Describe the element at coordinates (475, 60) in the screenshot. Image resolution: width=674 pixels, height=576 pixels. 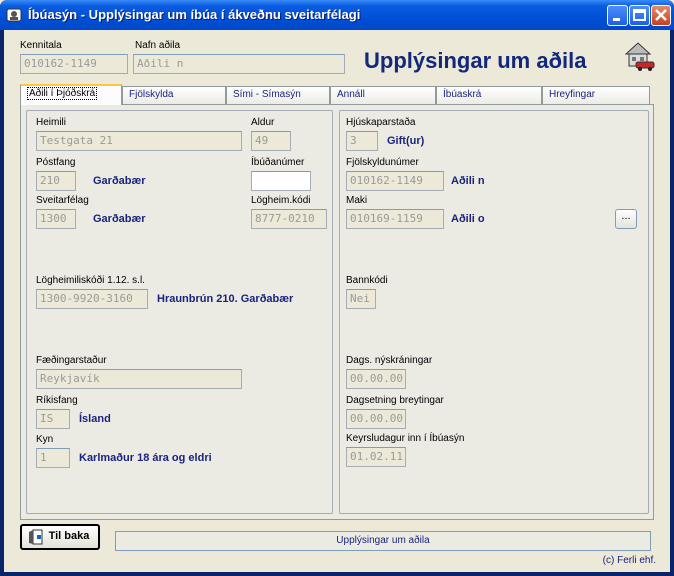
I see `page-title: Upplýsingar um aðila` at that location.